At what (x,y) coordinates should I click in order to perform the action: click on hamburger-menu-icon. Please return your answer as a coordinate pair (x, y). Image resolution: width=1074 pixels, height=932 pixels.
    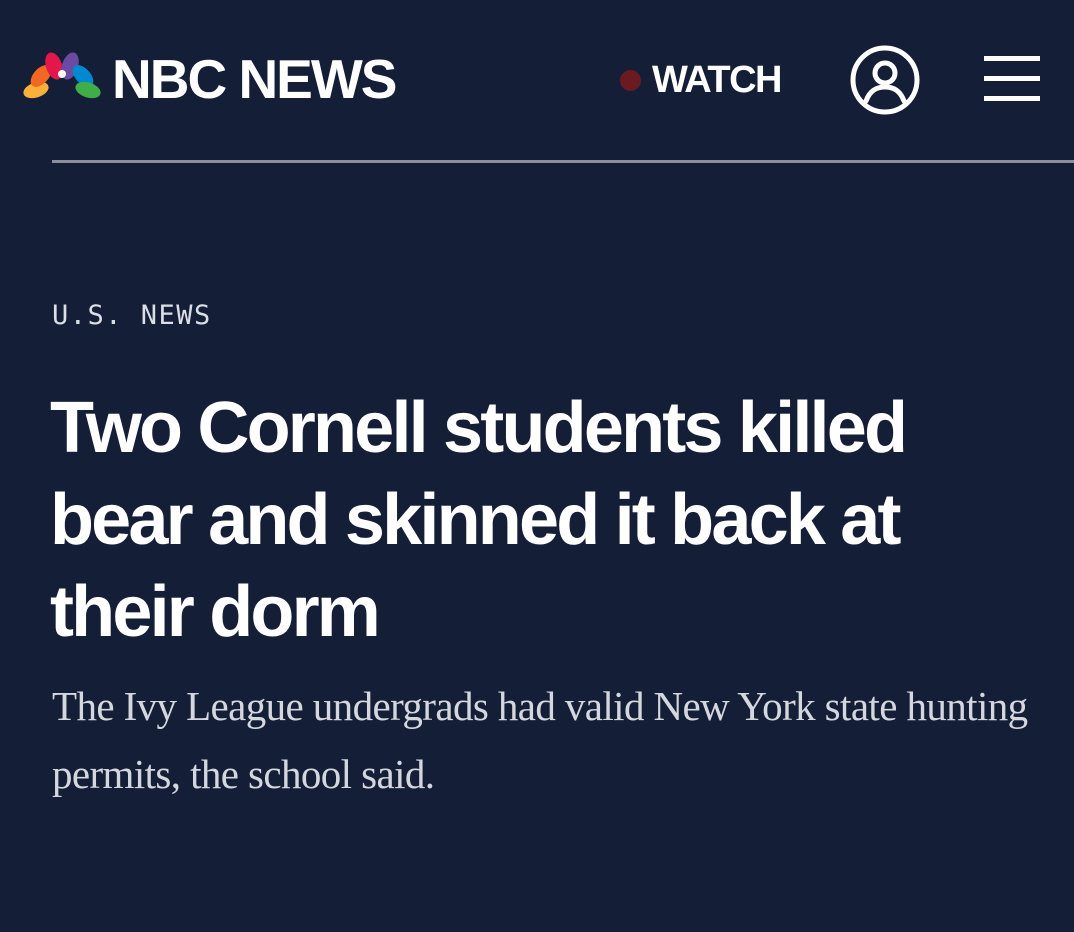
    Looking at the image, I should click on (1012, 78).